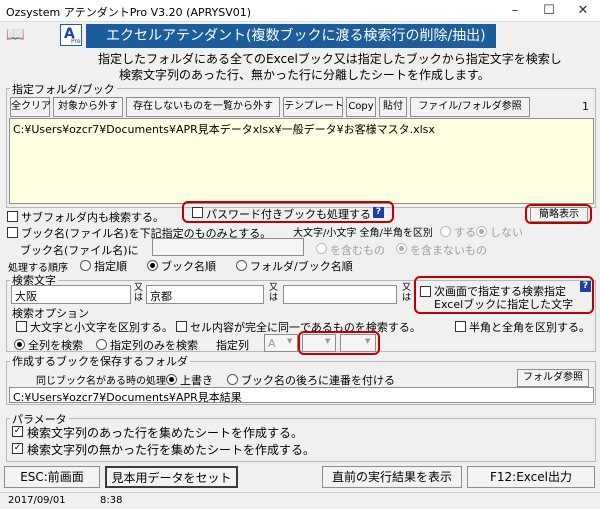 The height and width of the screenshot is (509, 600). What do you see at coordinates (197, 212) in the screenshot?
I see `password-checkbox` at bounding box center [197, 212].